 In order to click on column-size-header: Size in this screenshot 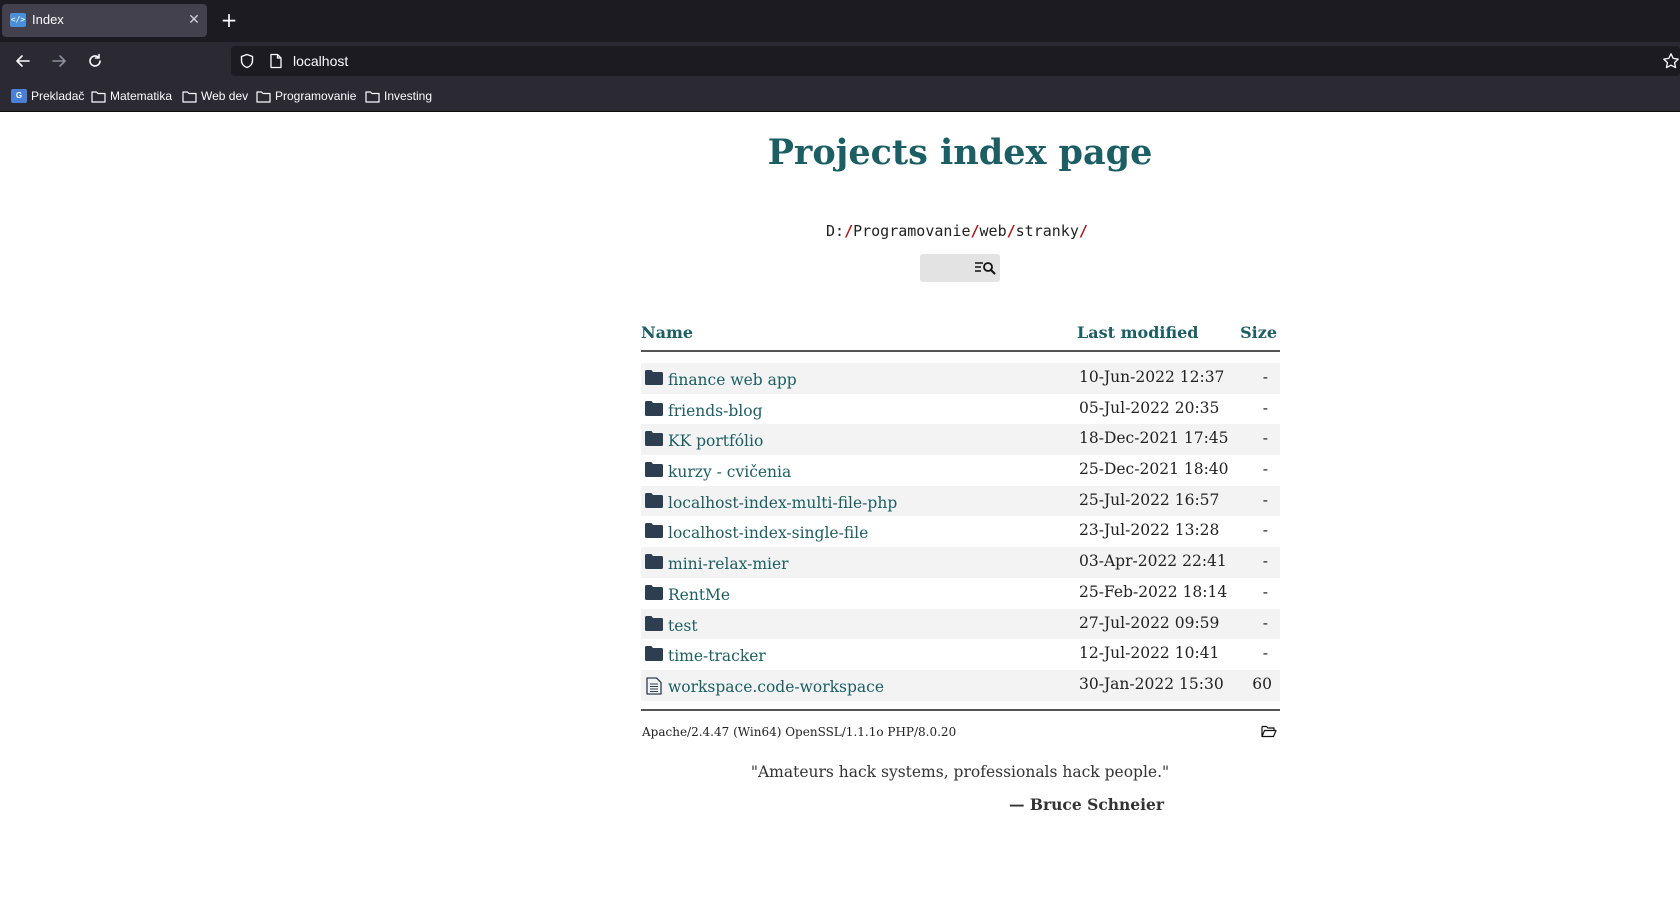, I will do `click(1258, 332)`.